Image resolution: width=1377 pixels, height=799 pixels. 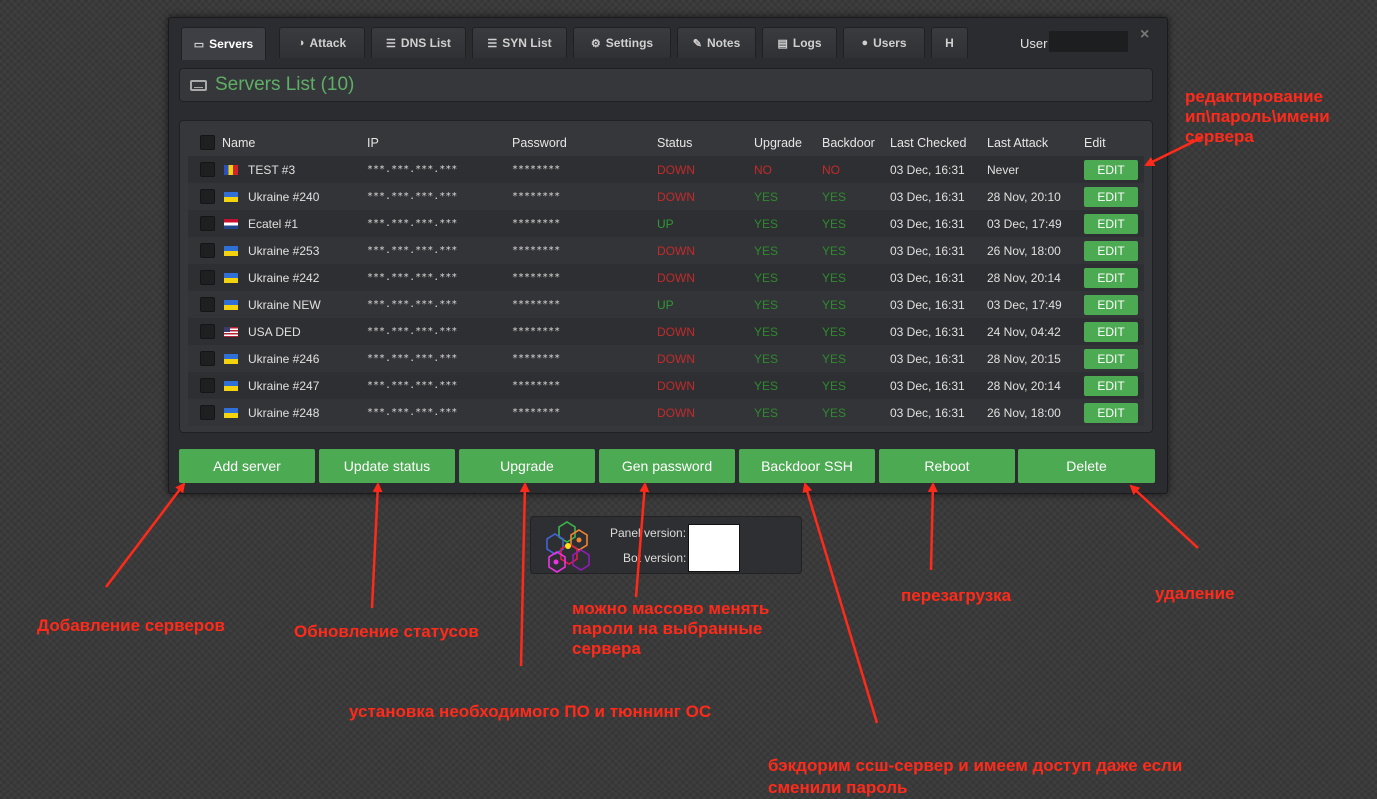 I want to click on arrow-edit, so click(x=1174, y=151).